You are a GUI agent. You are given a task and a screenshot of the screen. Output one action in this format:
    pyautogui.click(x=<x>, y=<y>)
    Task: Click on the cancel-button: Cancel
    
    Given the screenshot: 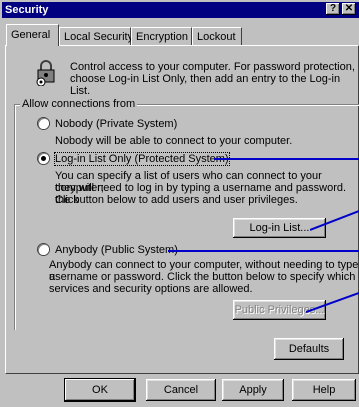 What is the action you would take?
    pyautogui.click(x=181, y=390)
    